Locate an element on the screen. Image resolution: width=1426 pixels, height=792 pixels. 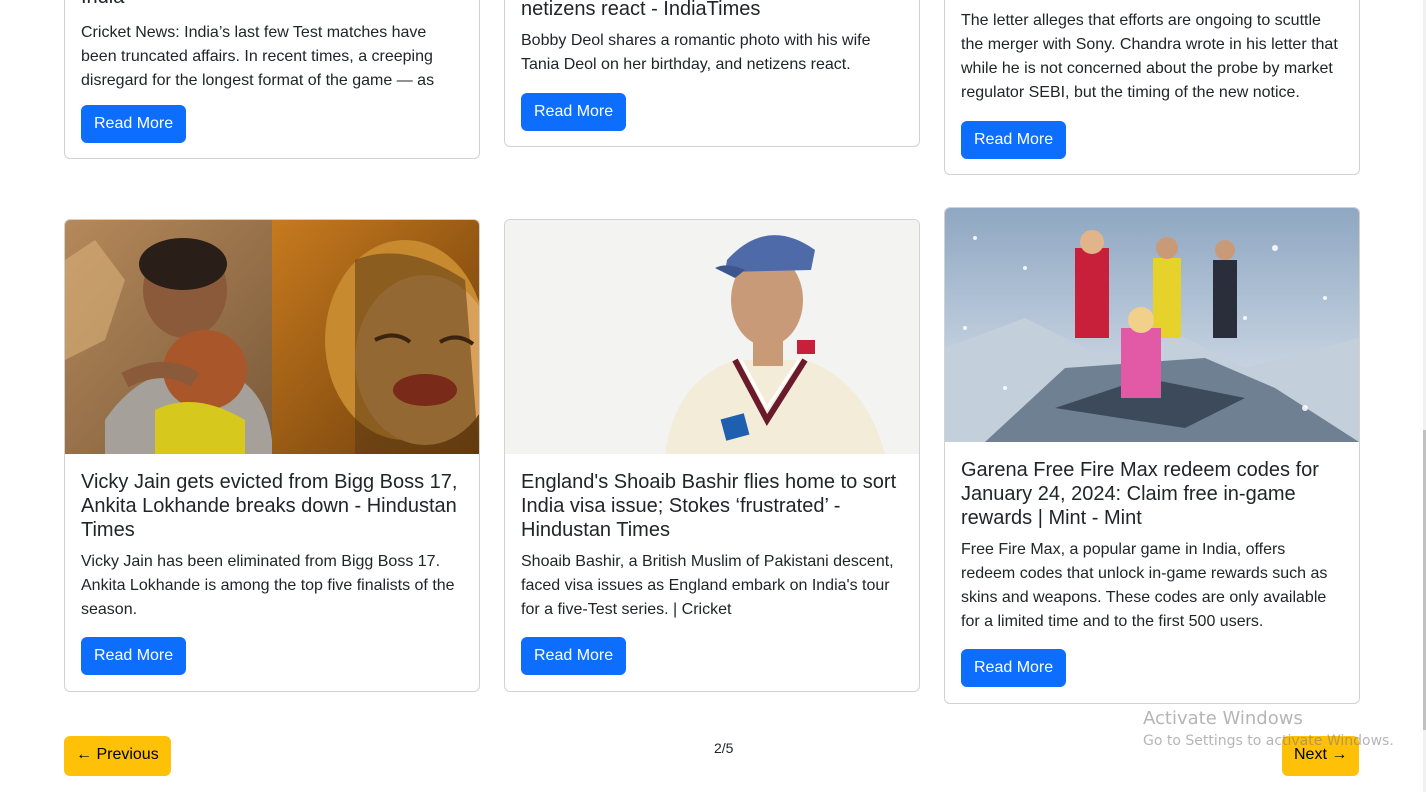
card-title: netizens react - IndiaTimes is located at coordinates (641, 10).